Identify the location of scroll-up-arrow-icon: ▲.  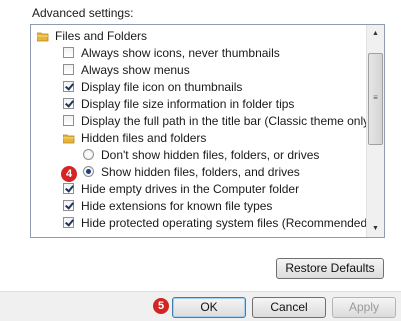
(375, 33).